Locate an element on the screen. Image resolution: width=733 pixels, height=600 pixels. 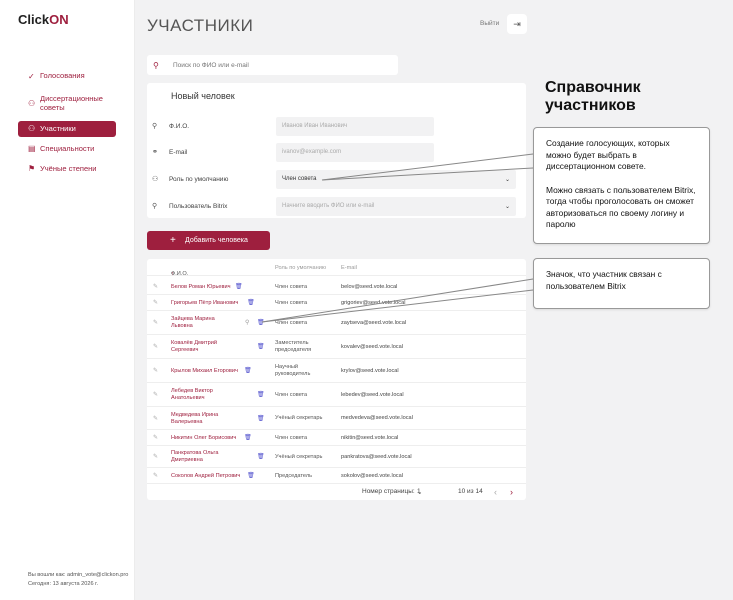
participant-name-line1: Лебедев Виктор is located at coordinates (192, 391).